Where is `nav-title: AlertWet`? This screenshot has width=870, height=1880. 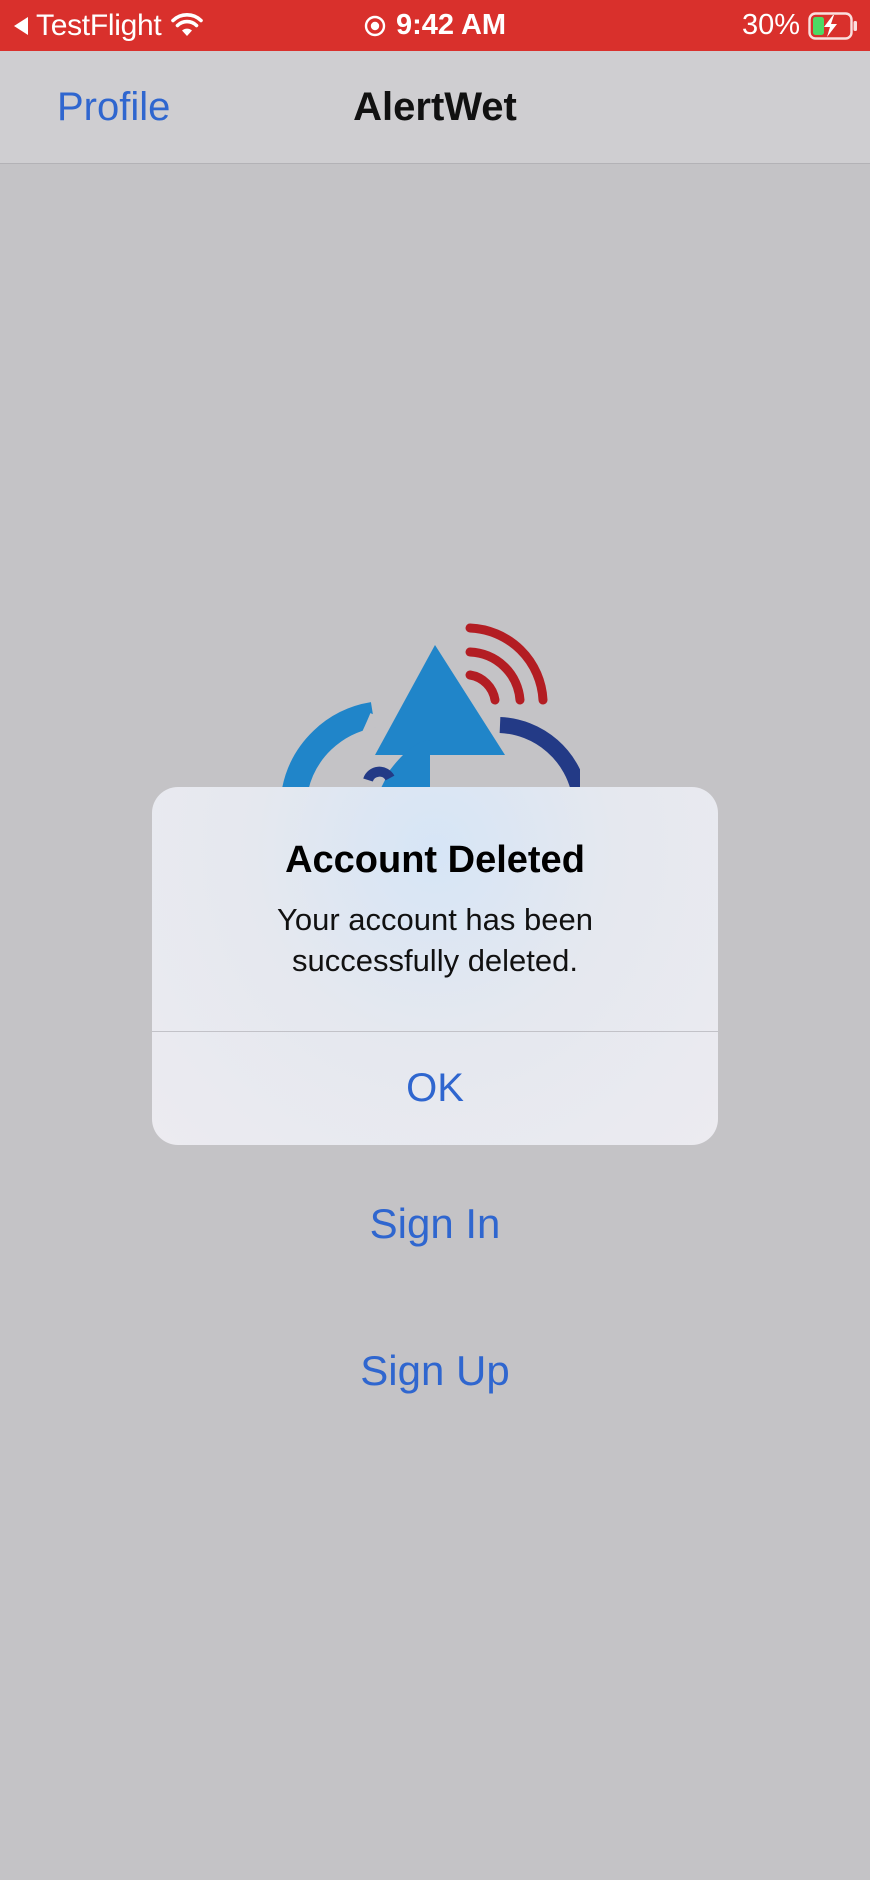 nav-title: AlertWet is located at coordinates (435, 107).